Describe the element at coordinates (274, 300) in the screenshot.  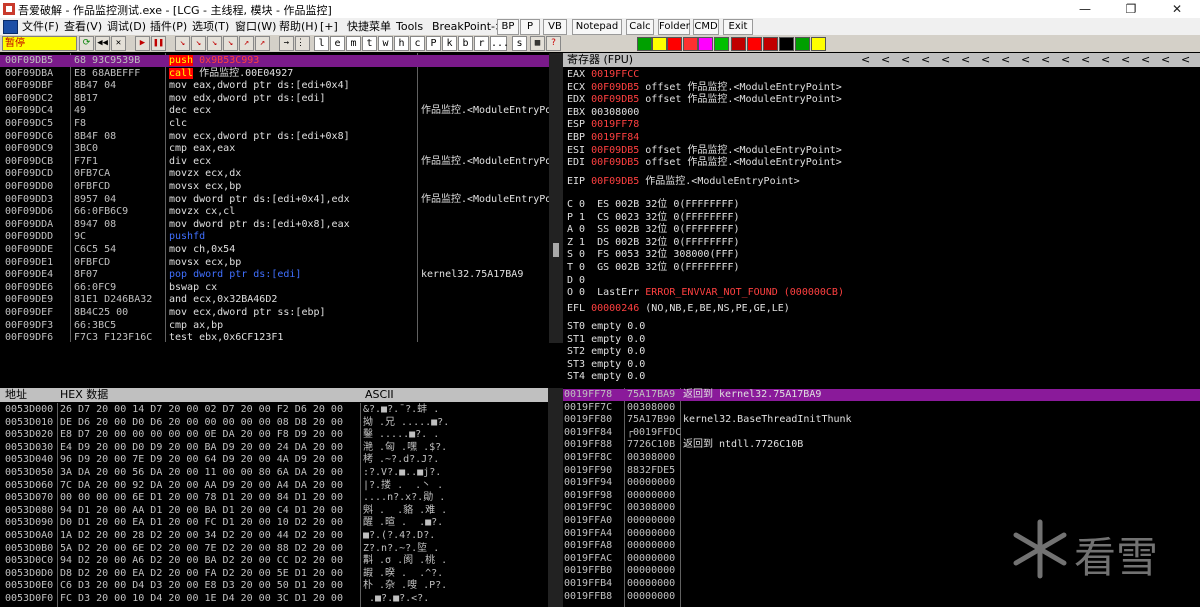
I see `disasm-row: 00F09DE9 81E1 D246BA32 and ecx,0x32BA46D2` at that location.